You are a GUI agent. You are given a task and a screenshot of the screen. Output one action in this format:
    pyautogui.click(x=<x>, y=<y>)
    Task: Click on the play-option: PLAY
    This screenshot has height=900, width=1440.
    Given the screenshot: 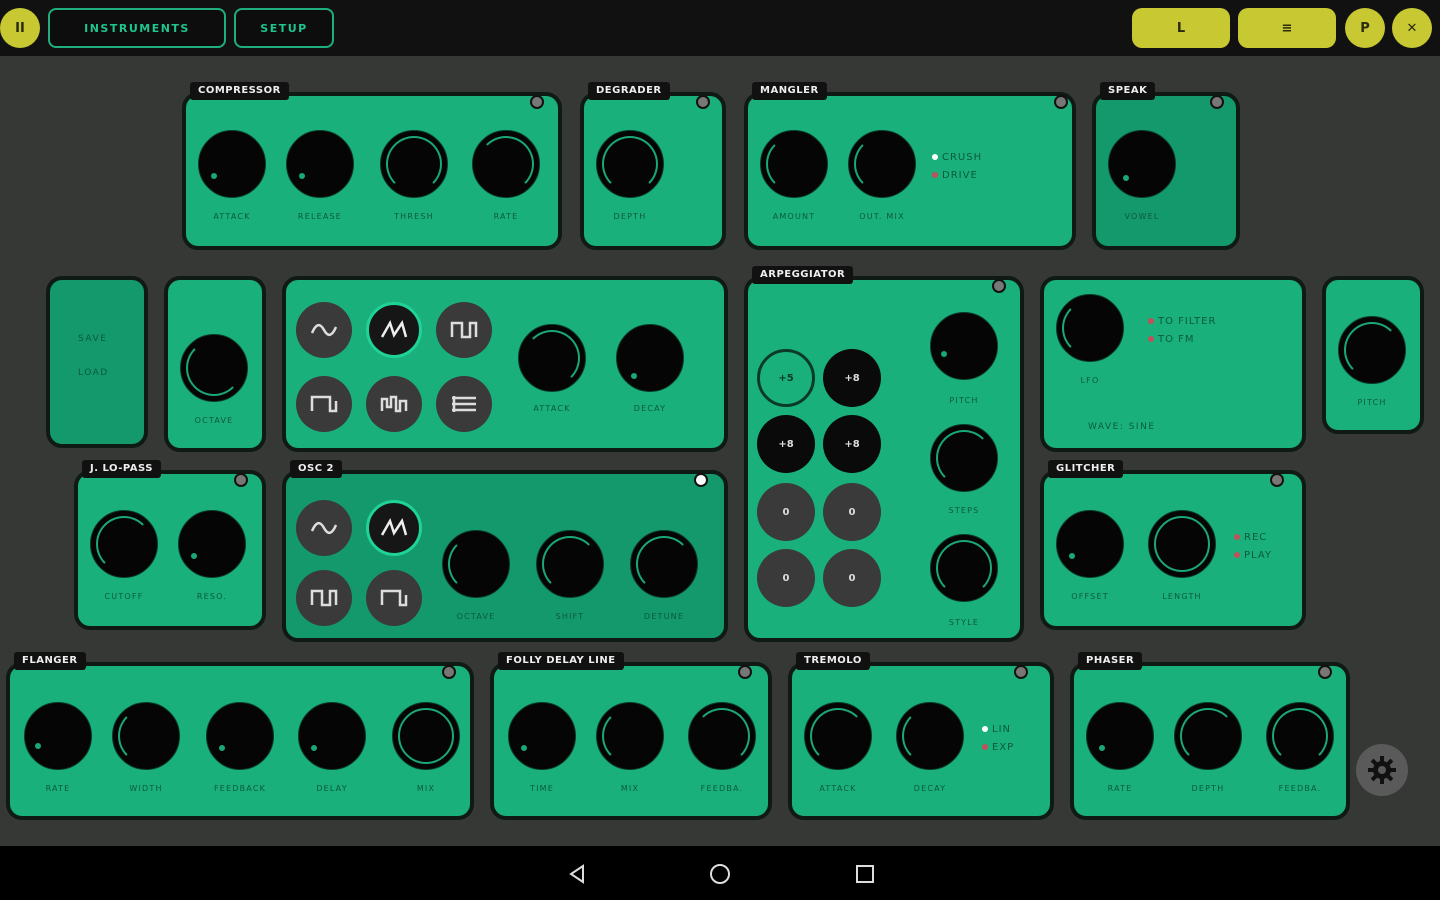 What is the action you would take?
    pyautogui.click(x=1253, y=555)
    